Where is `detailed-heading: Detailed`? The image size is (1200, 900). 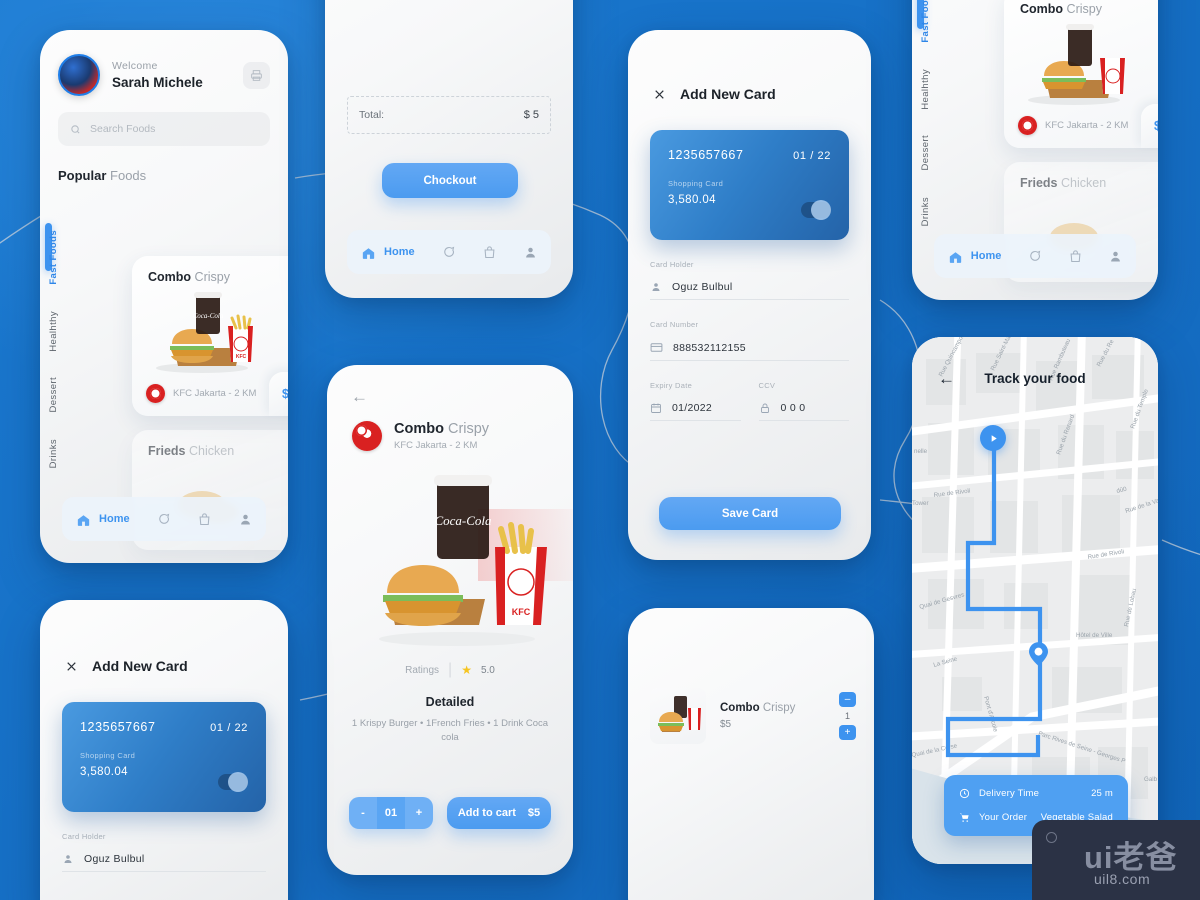 detailed-heading: Detailed is located at coordinates (450, 702).